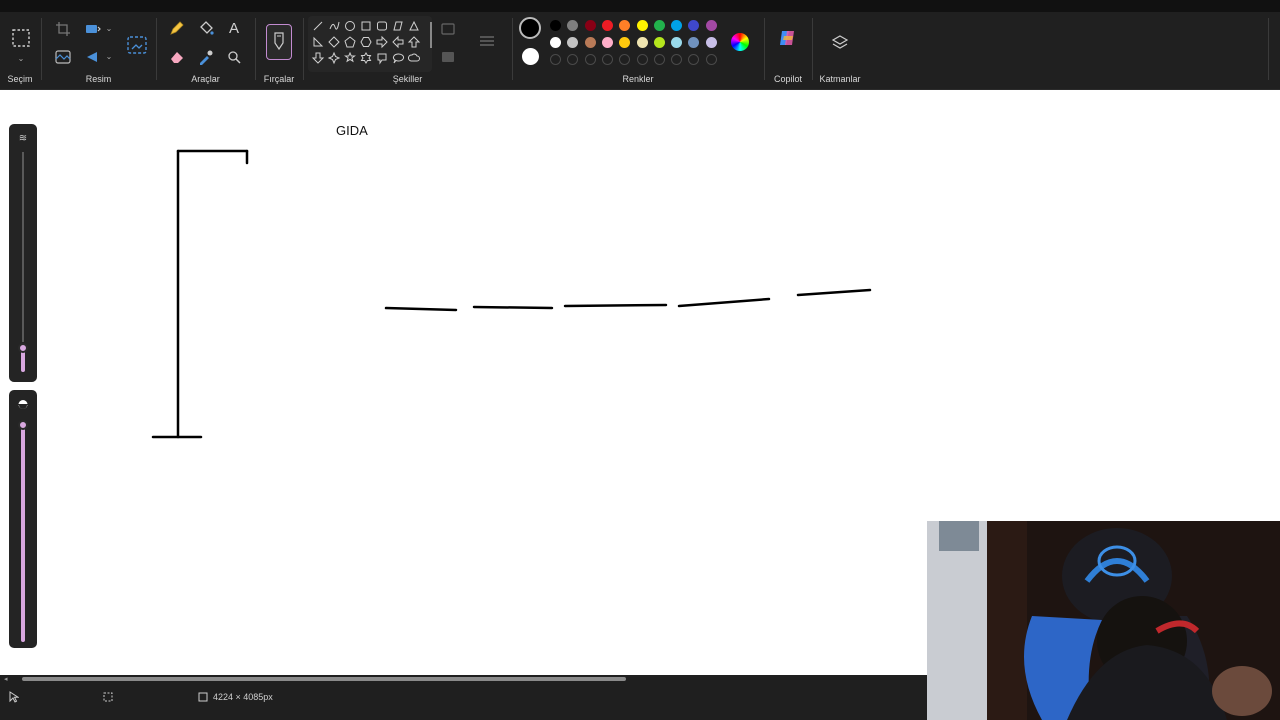  Describe the element at coordinates (23, 404) in the screenshot. I see `opacity-drop-icon` at that location.